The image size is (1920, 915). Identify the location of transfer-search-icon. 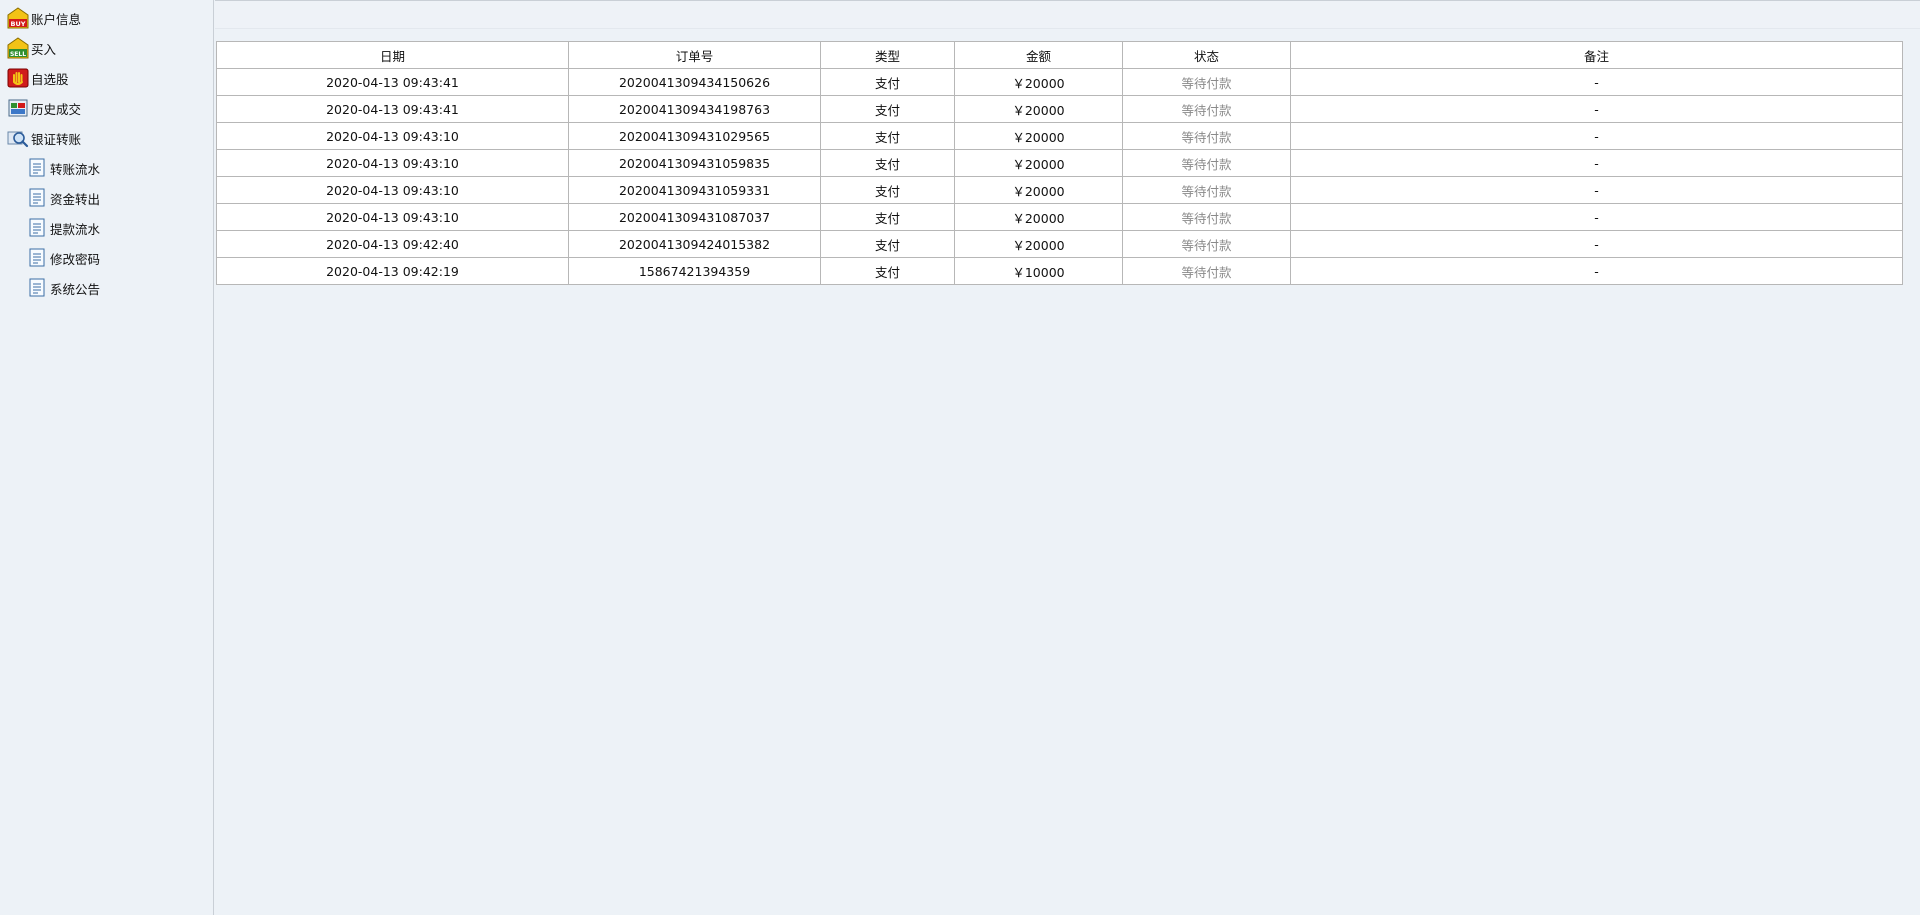
(18, 138).